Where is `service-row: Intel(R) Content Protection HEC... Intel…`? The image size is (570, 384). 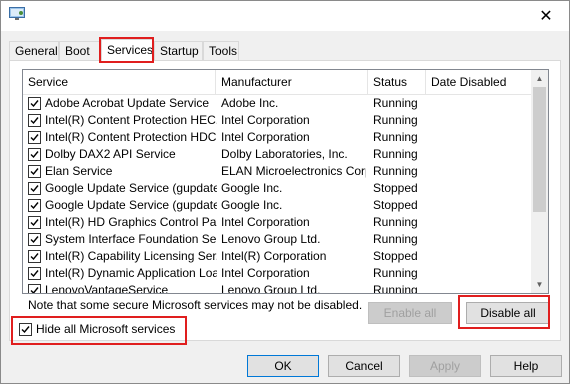 service-row: Intel(R) Content Protection HEC... Intel… is located at coordinates (278, 120).